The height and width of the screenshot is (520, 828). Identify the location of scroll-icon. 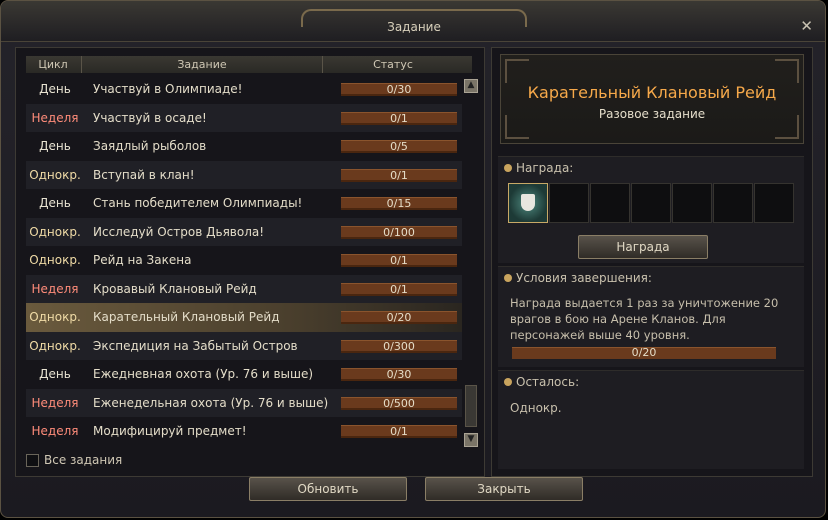
(508, 278).